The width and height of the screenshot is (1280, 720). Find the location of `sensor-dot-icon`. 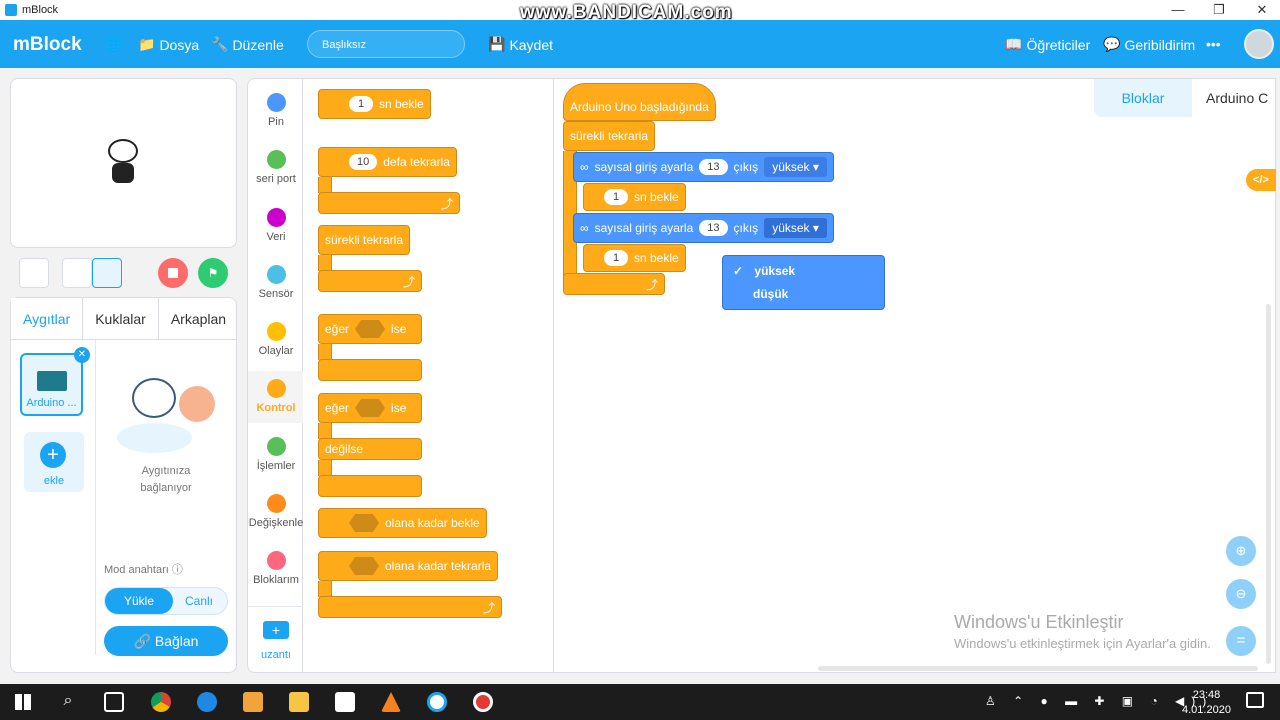

sensor-dot-icon is located at coordinates (276, 274).